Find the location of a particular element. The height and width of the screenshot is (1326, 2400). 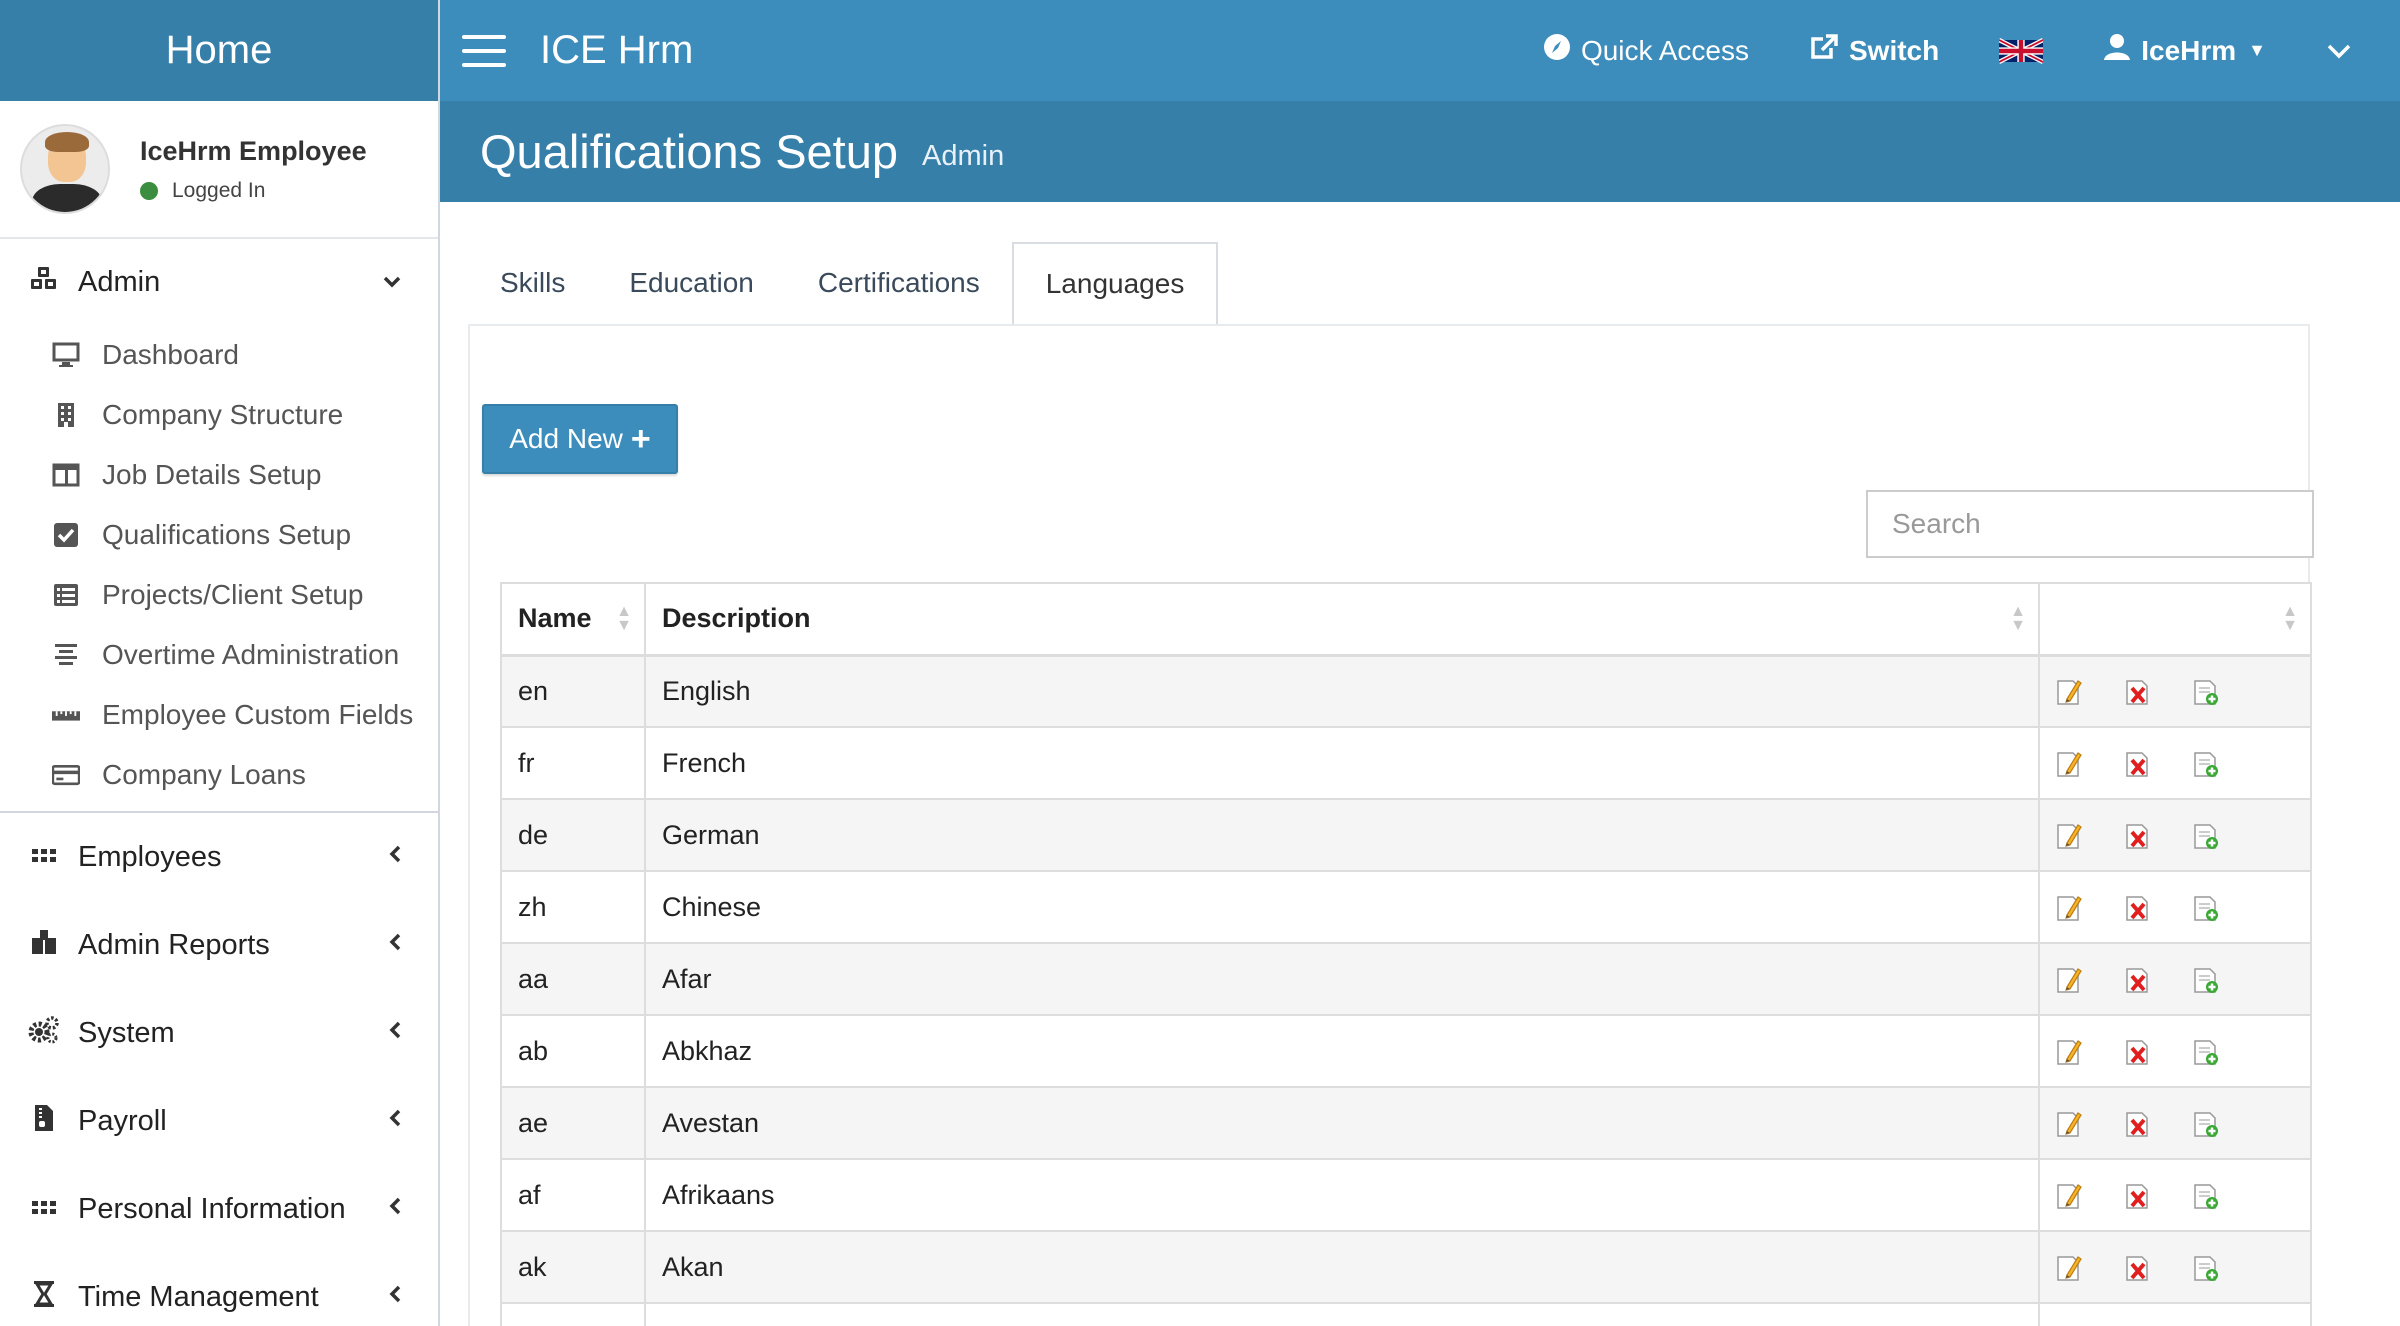

table-row: aa Afar is located at coordinates (1406, 979).